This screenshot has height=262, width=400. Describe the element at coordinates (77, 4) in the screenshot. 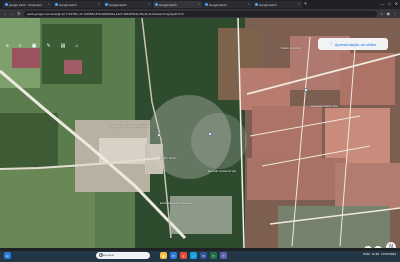

I see `tab-1: Google Earth ×` at that location.